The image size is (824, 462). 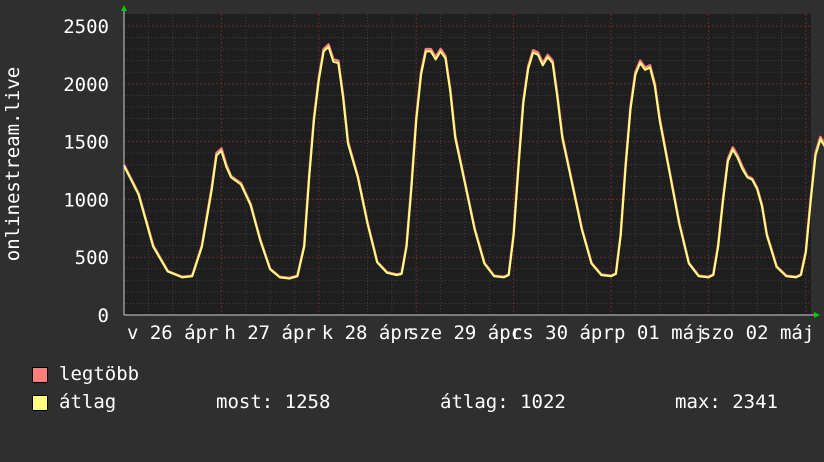 What do you see at coordinates (88, 402) in the screenshot?
I see `legend-label: átlag` at bounding box center [88, 402].